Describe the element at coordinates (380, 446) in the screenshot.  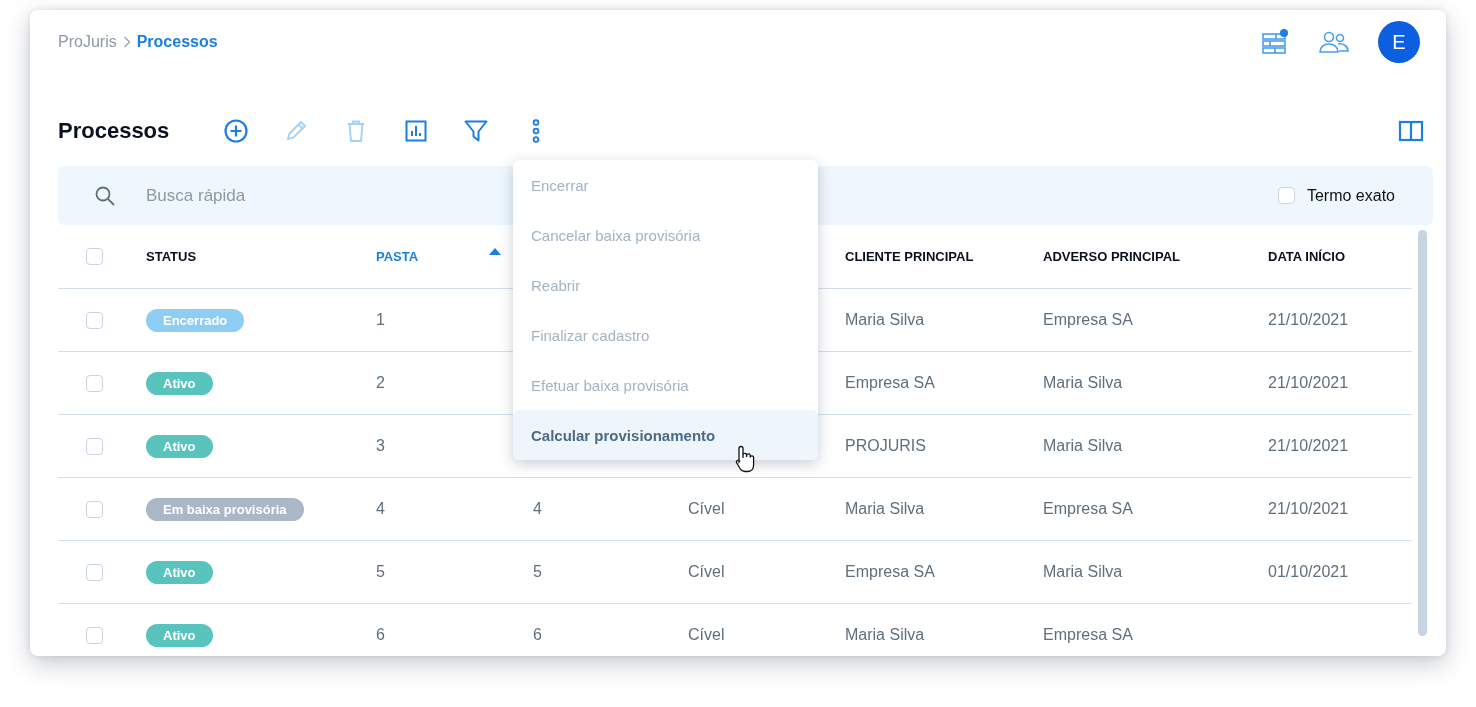
I see `table-cell: 3` at that location.